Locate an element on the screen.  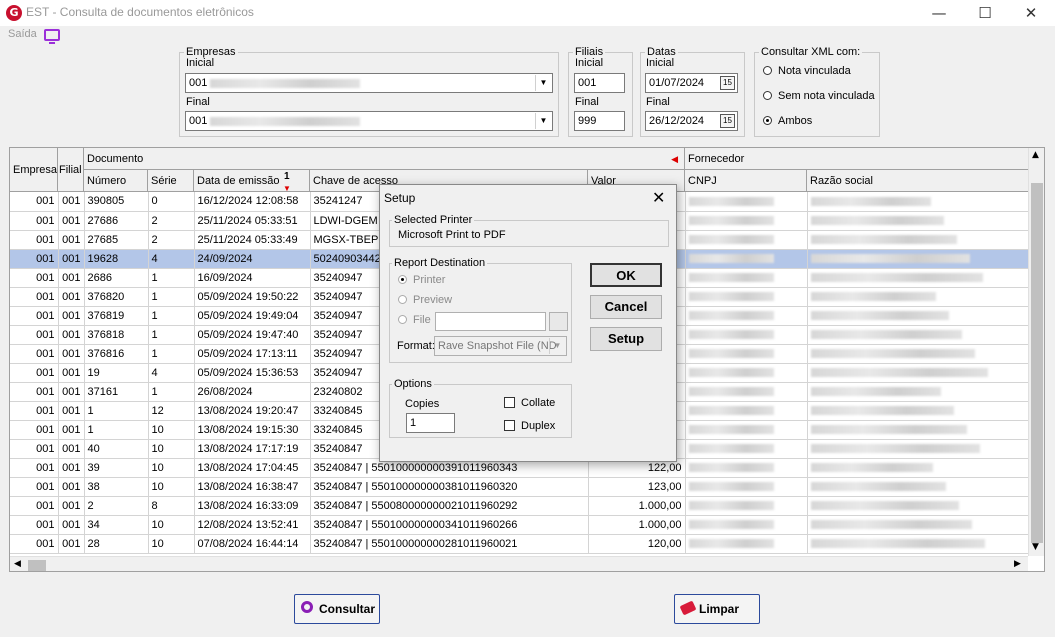
data-inicial-value: 01/07/2024 is located at coordinates (677, 83).